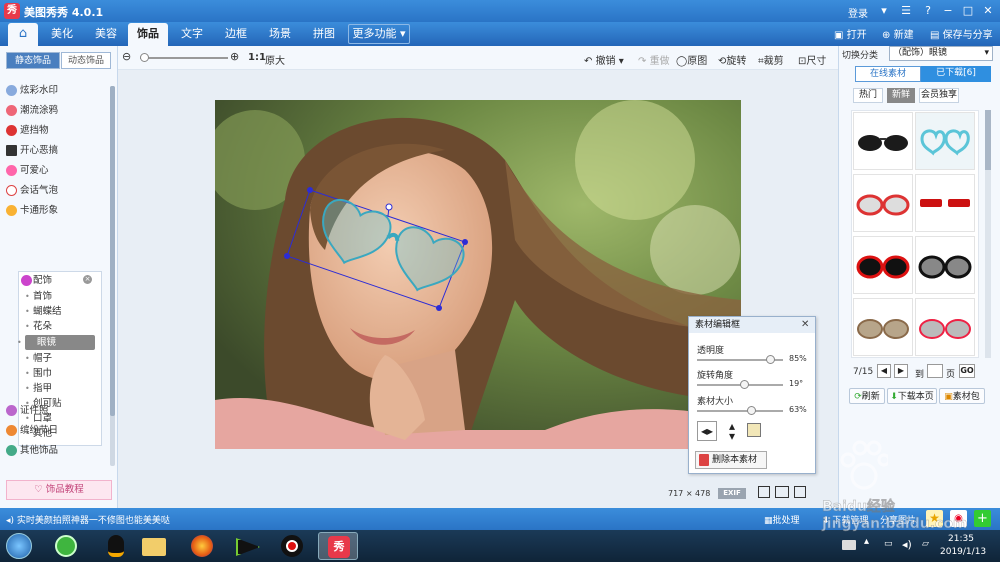 This screenshot has height=562, width=1000. Describe the element at coordinates (280, 34) in the screenshot. I see `tab-scene: 场景` at that location.